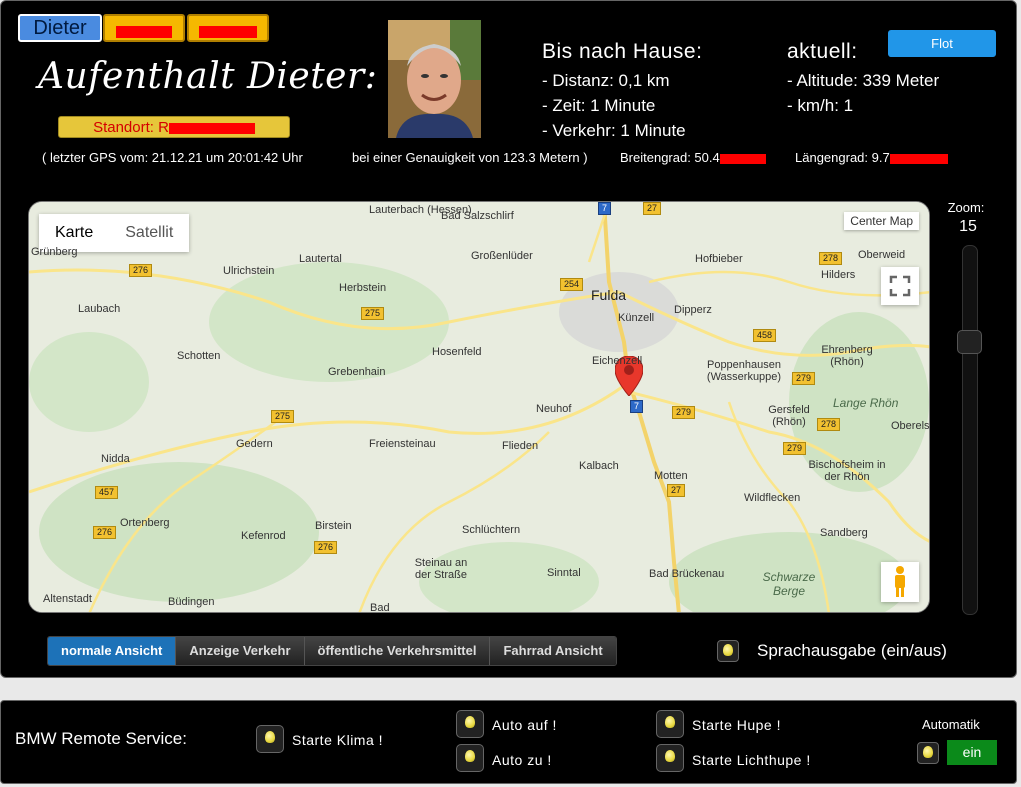  I want to click on redacted-latitude, so click(742, 158).